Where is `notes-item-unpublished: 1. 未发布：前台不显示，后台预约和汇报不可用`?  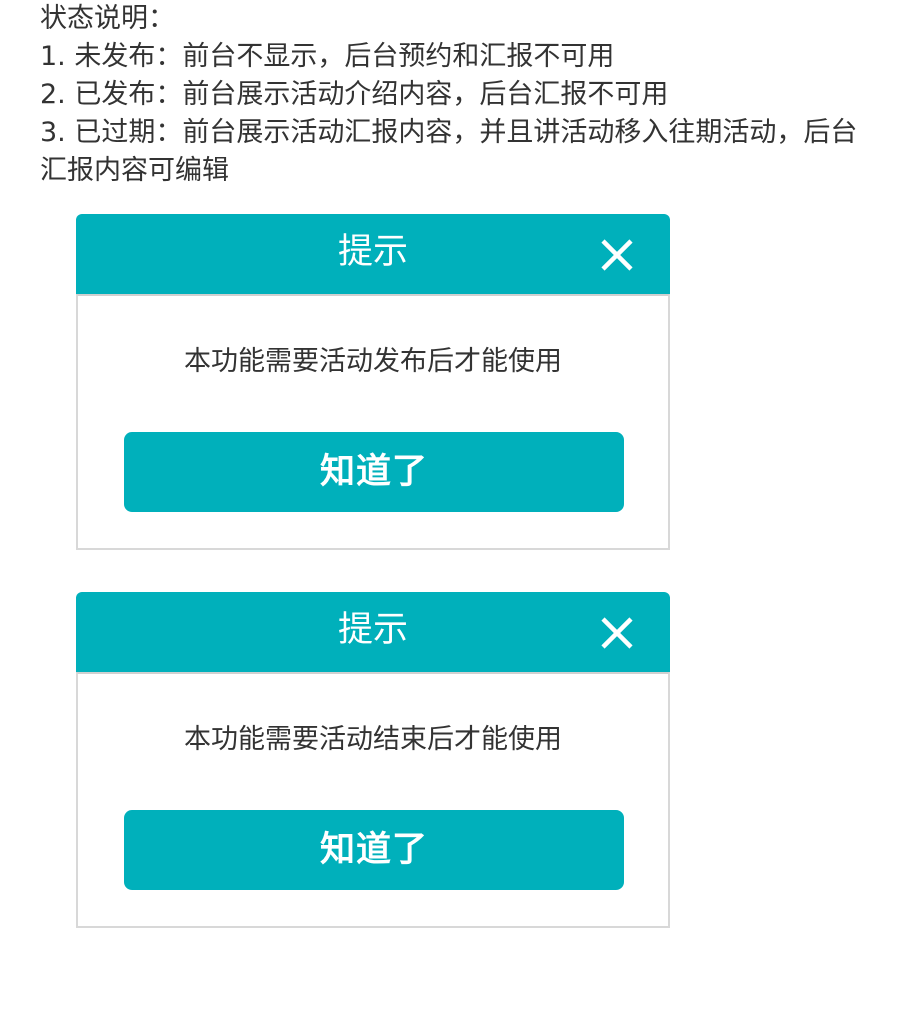
notes-item-unpublished: 1. 未发布：前台不显示，后台预约和汇报不可用 is located at coordinates (327, 56).